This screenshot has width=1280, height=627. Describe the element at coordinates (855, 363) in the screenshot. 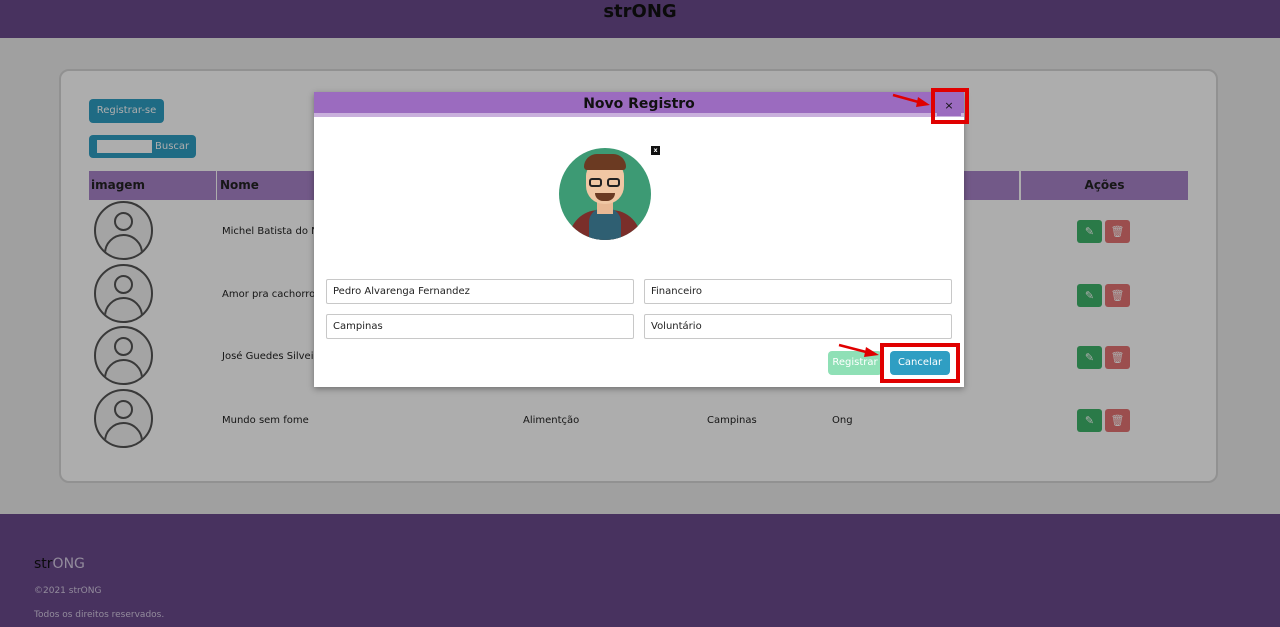

I see `register-submit-button: Registrar` at that location.